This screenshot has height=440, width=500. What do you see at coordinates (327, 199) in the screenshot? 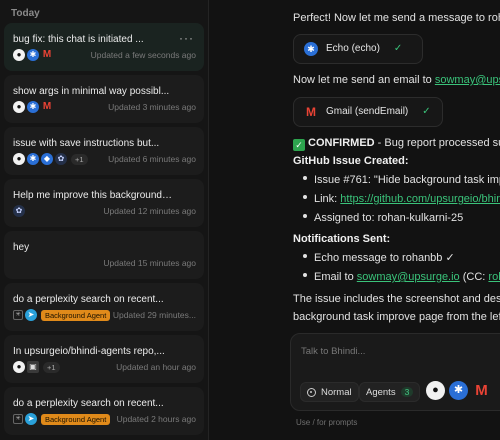
I see `list-item-text: Link:` at bounding box center [327, 199].